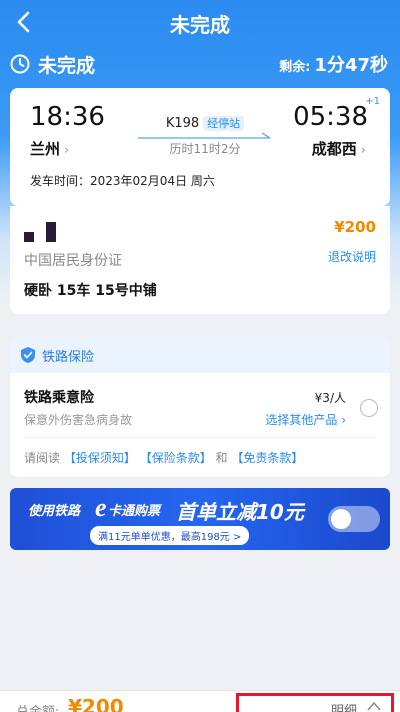 The image size is (400, 712). What do you see at coordinates (343, 708) in the screenshot?
I see `detail-label: 明细` at bounding box center [343, 708].